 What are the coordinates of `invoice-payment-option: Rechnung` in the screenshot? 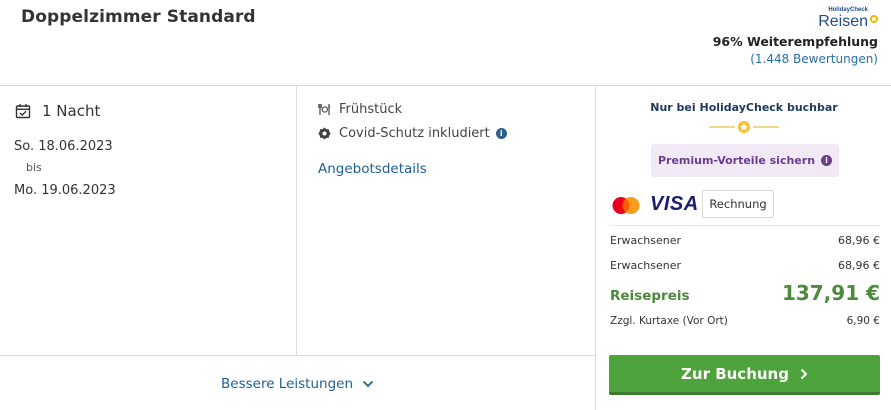 It's located at (738, 204).